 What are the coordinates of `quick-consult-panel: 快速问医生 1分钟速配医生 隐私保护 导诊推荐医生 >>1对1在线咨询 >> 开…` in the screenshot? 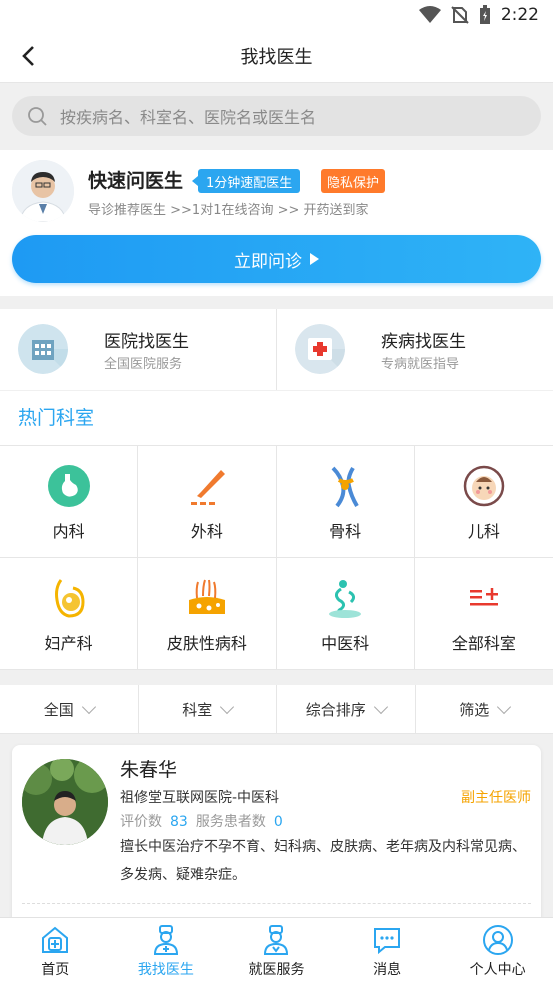 It's located at (276, 223).